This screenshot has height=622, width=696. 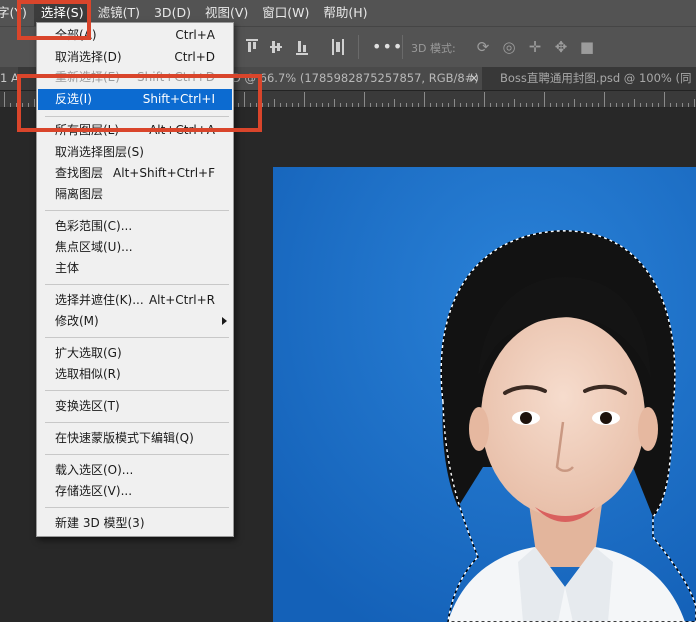 What do you see at coordinates (135, 321) in the screenshot?
I see `menu-item-modify: 修改(M)` at bounding box center [135, 321].